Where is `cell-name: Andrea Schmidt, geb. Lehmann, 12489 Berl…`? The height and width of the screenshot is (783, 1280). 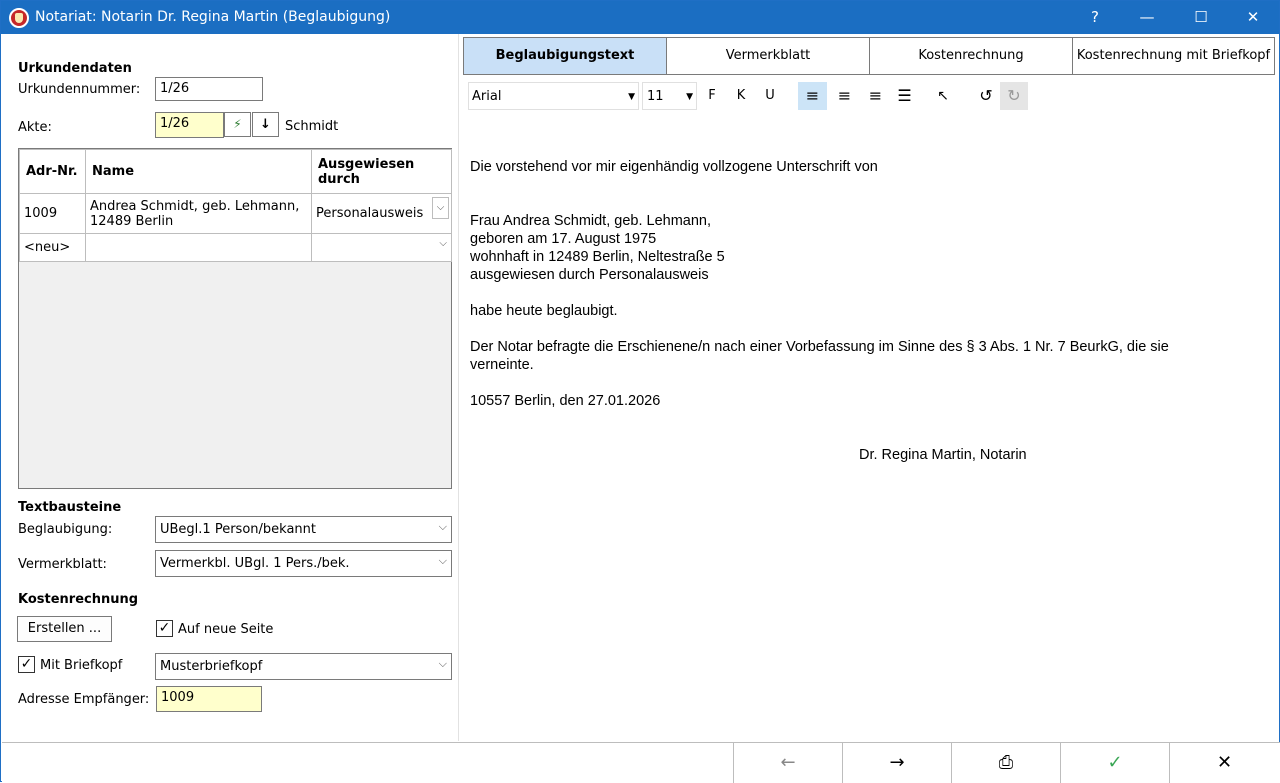
cell-name: Andrea Schmidt, geb. Lehmann, 12489 Berl… is located at coordinates (198, 213).